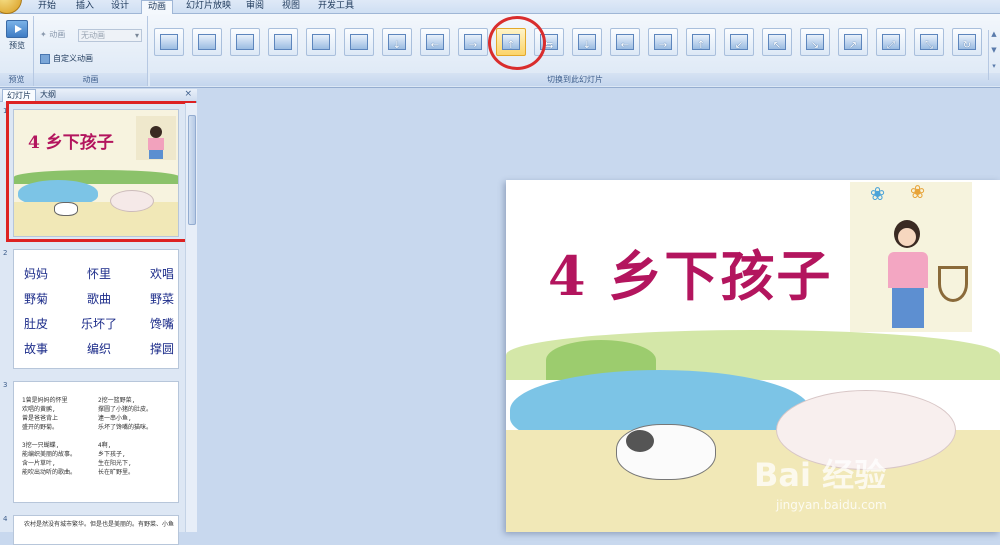 Image resolution: width=1000 pixels, height=545 pixels. I want to click on transition-push-left-button: ←, so click(625, 42).